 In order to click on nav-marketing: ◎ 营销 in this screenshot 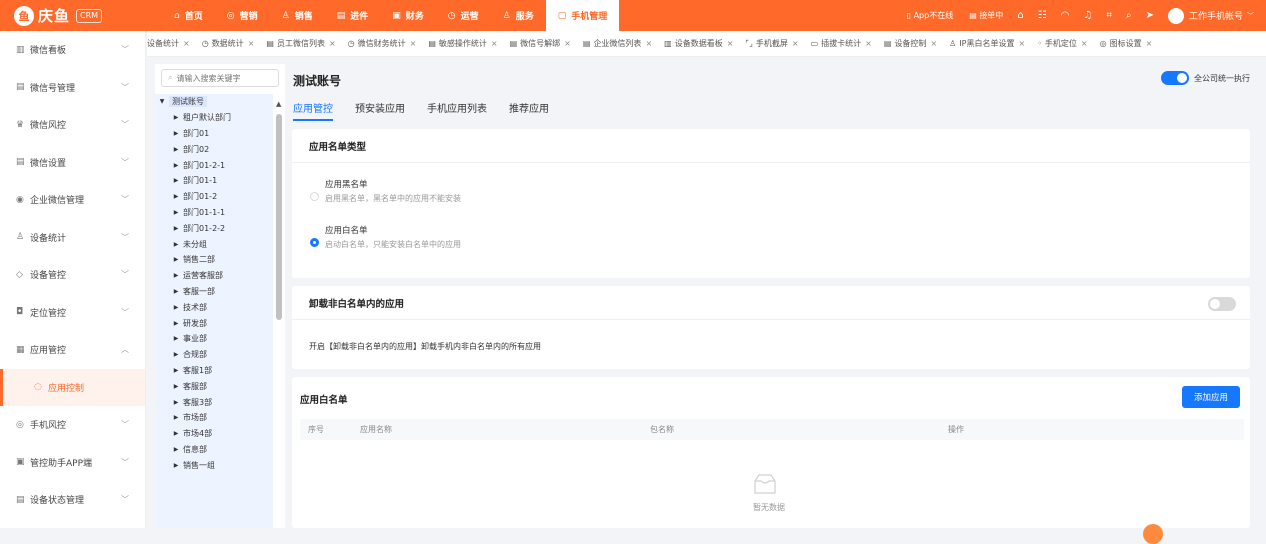, I will do `click(242, 15)`.